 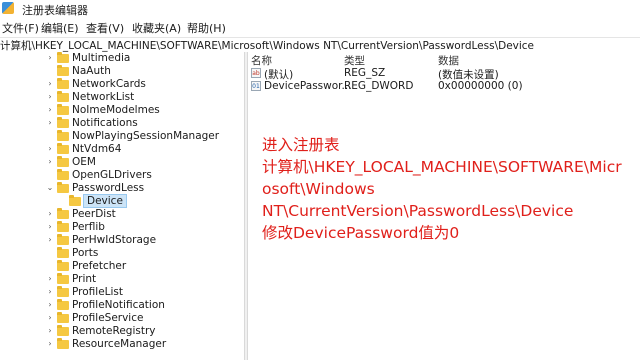 What do you see at coordinates (98, 292) in the screenshot?
I see `tree-item-label: ProfileList` at bounding box center [98, 292].